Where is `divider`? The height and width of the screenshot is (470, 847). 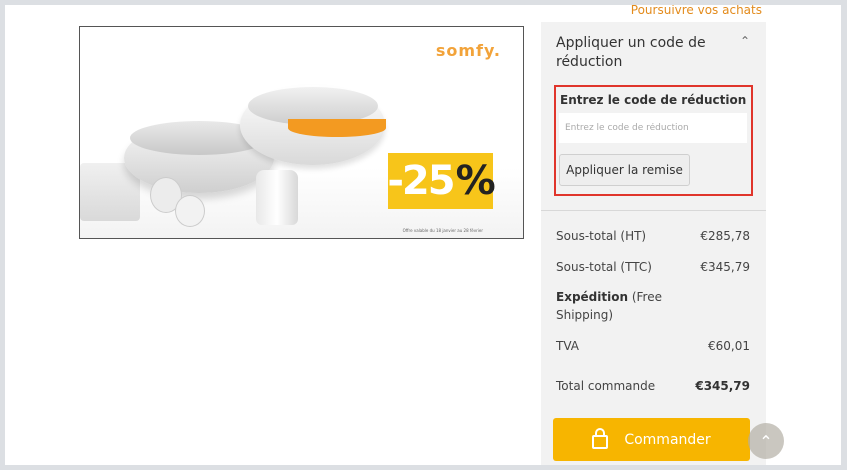
divider is located at coordinates (653, 210).